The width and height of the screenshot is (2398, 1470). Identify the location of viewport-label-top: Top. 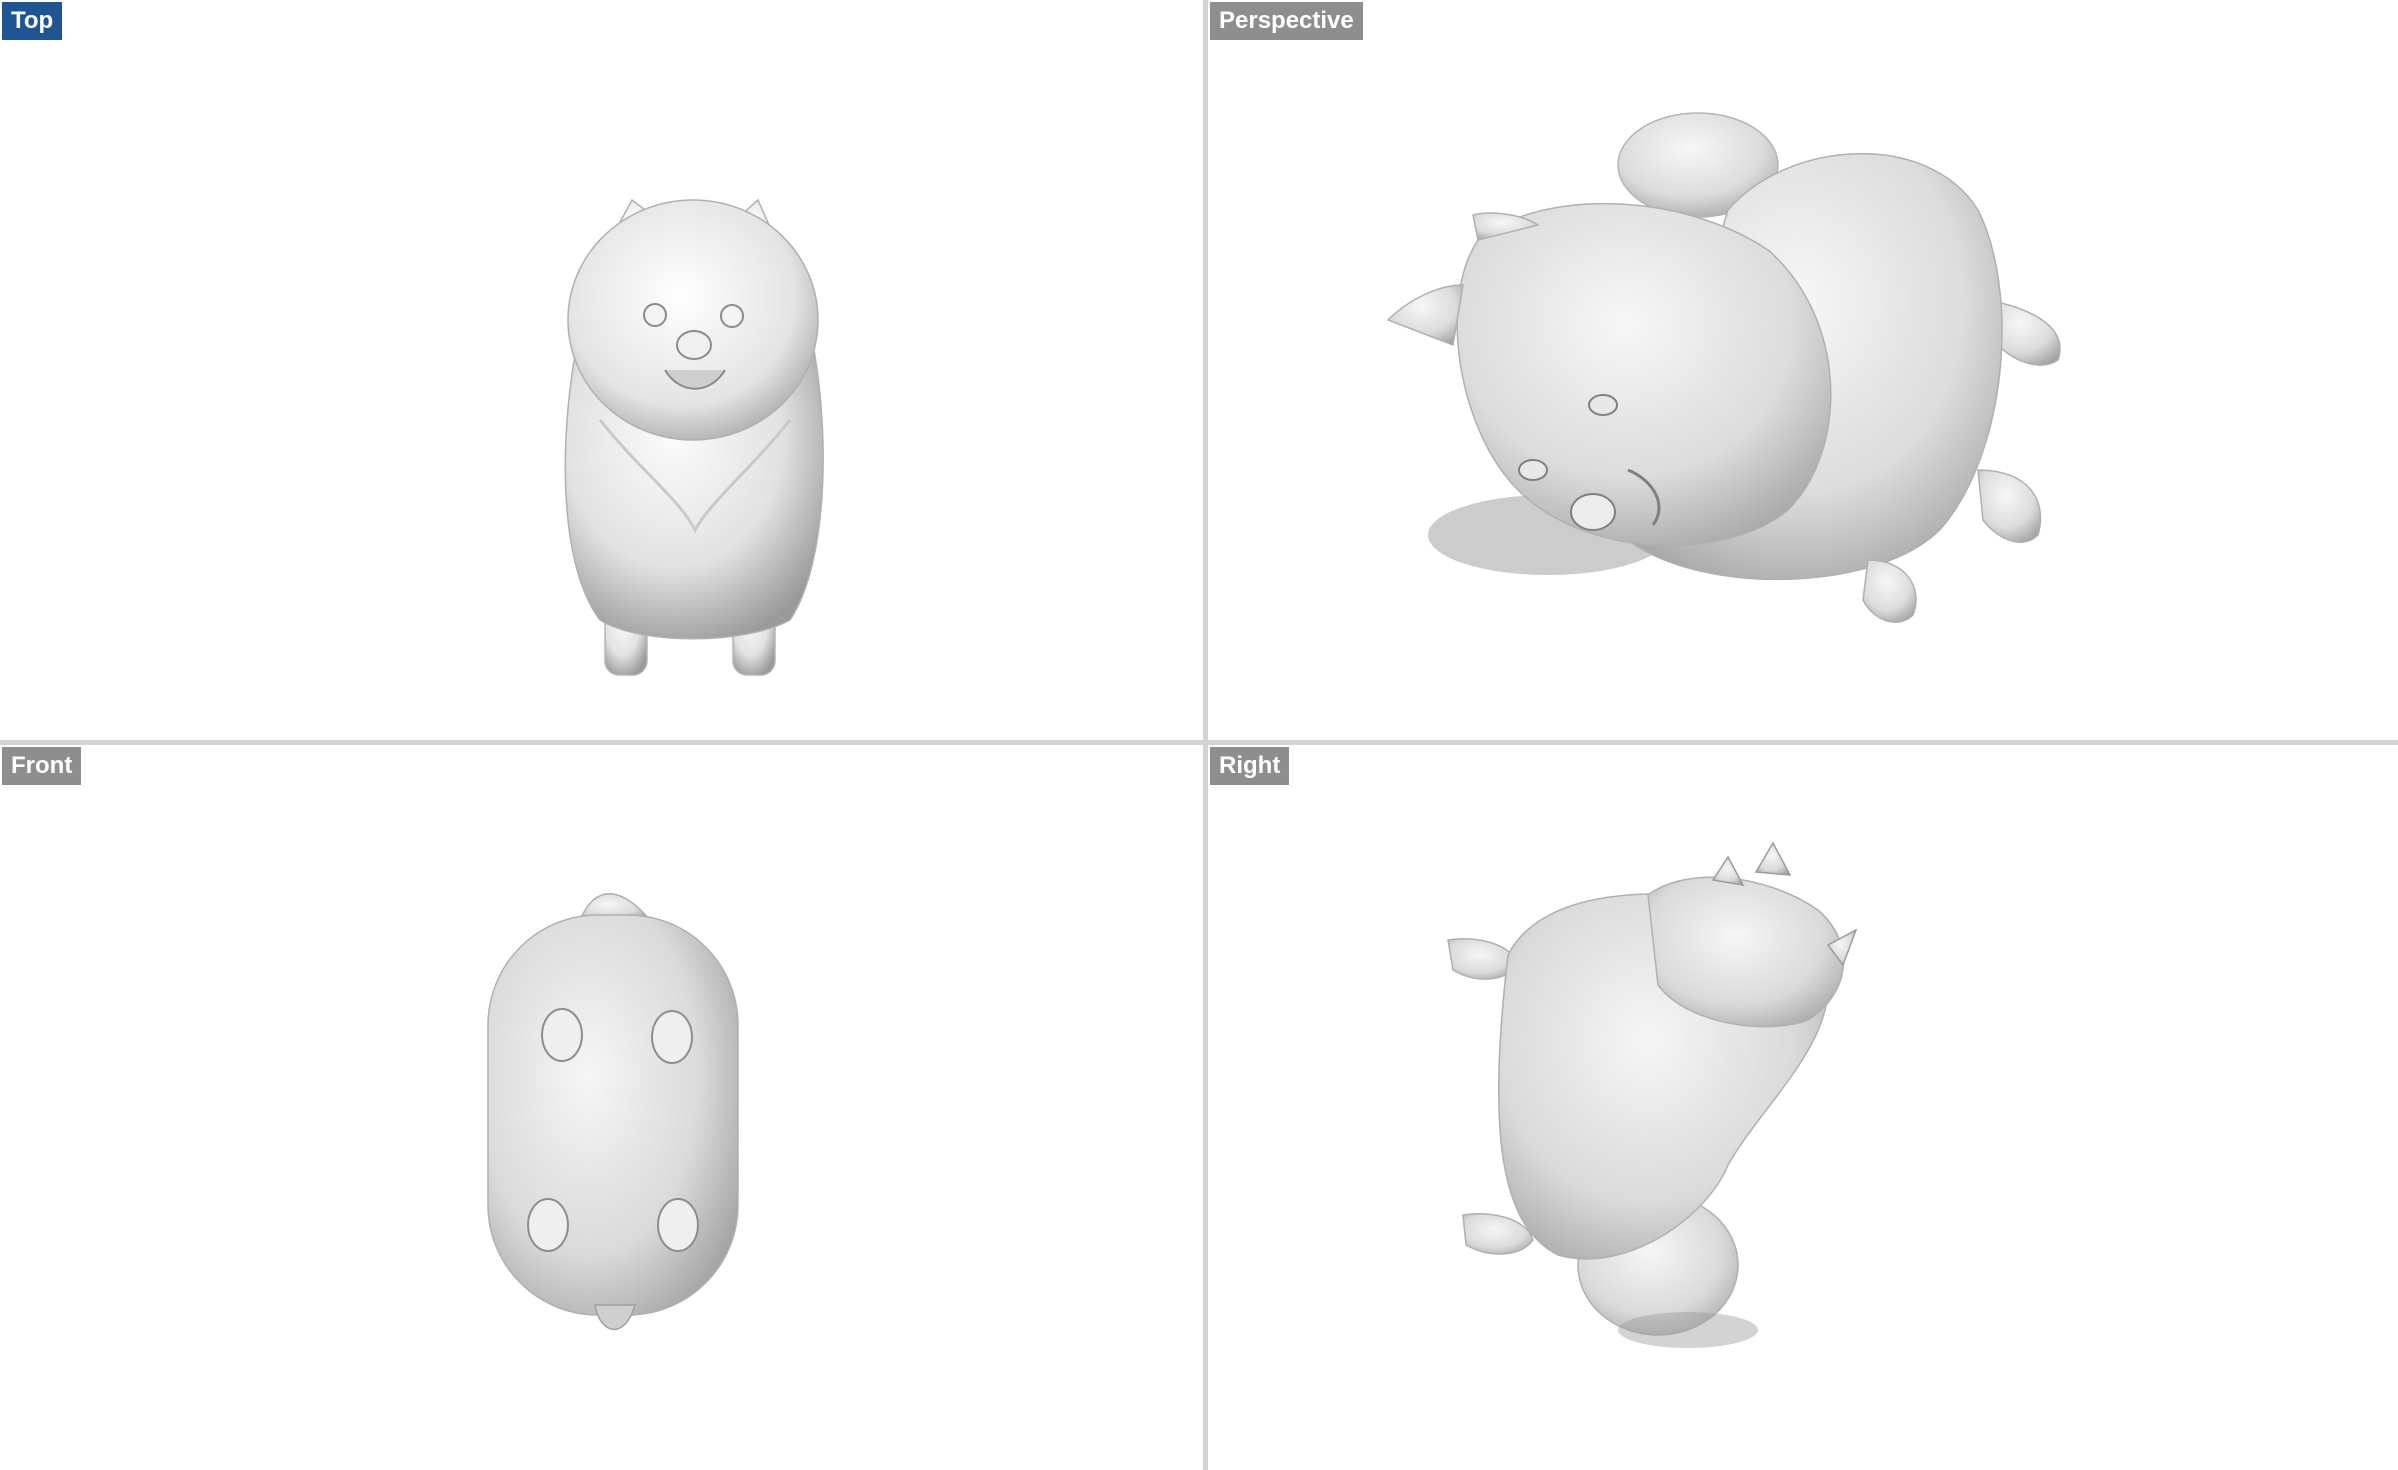
(32, 21).